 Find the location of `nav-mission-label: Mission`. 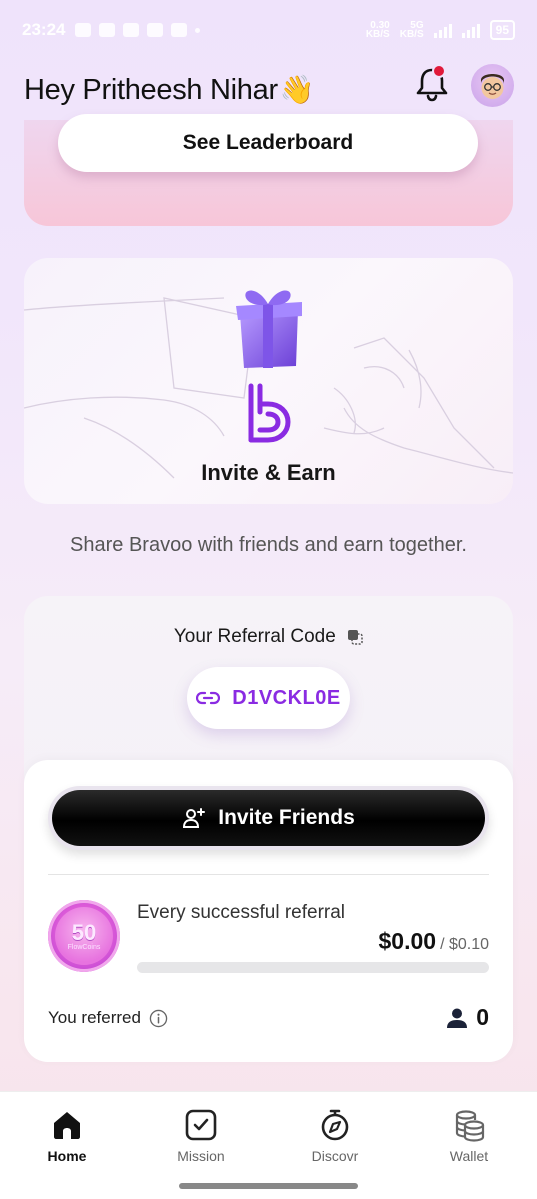

nav-mission-label: Mission is located at coordinates (201, 1156).